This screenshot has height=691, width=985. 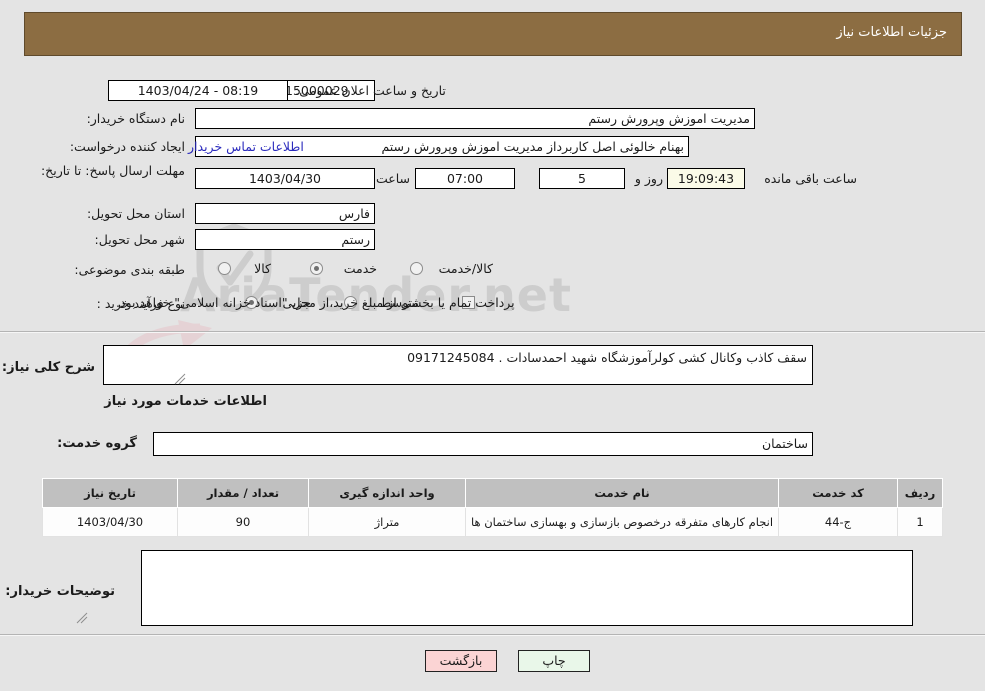 I want to click on cell-date: 1403/04/30, so click(x=110, y=522).